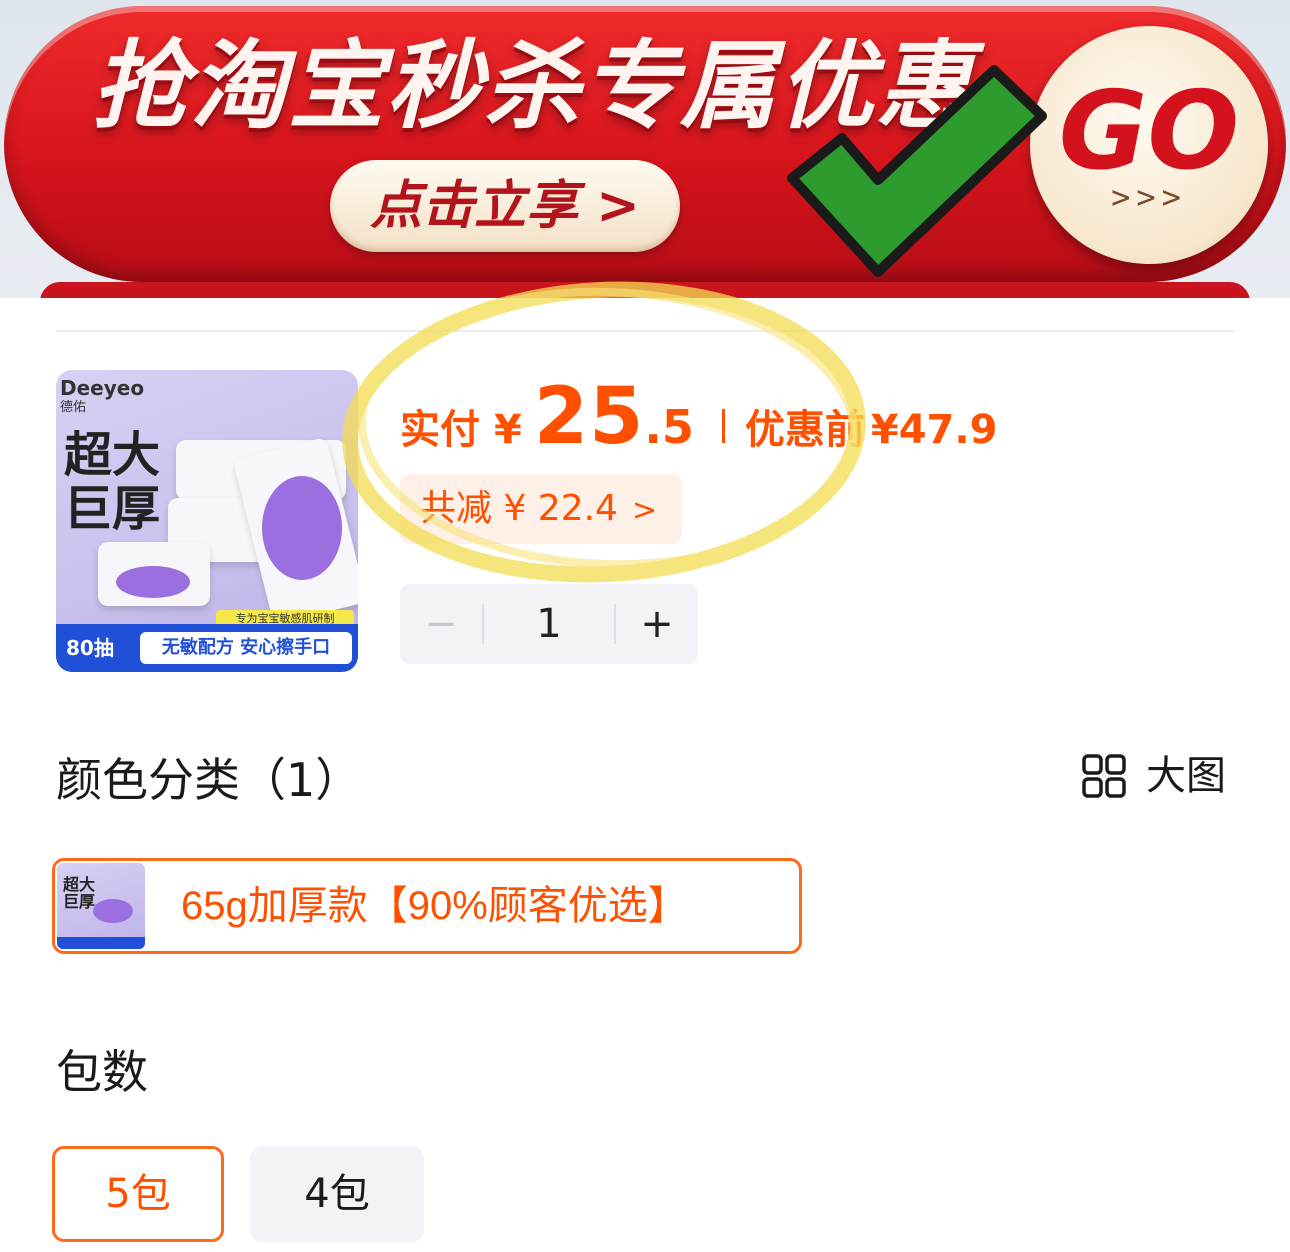 This screenshot has width=1290, height=1252. What do you see at coordinates (153, 582) in the screenshot?
I see `thumb-pebble-small` at bounding box center [153, 582].